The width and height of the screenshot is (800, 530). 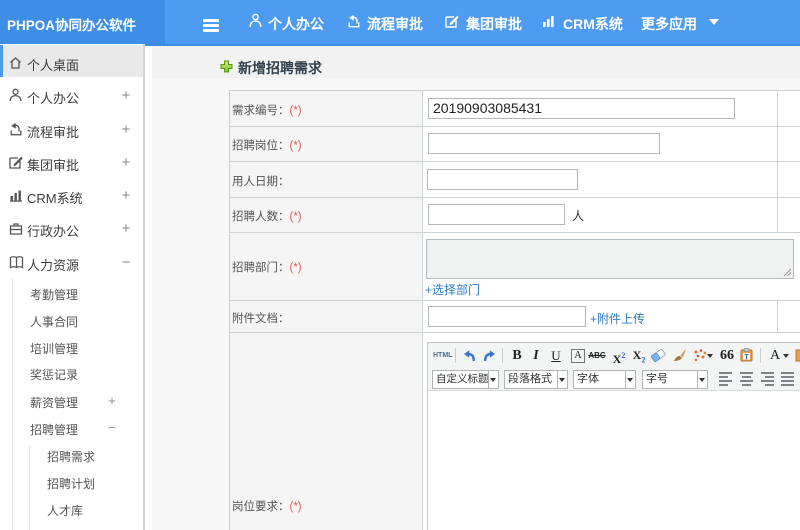 I want to click on svg-text: T, so click(x=746, y=357).